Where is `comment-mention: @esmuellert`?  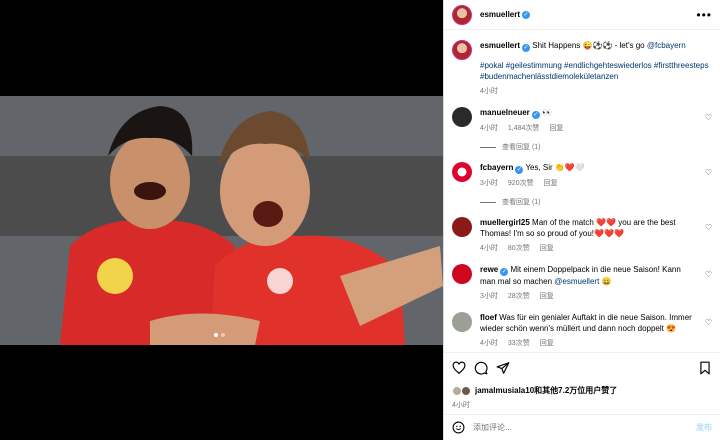
comment-mention: @esmuellert is located at coordinates (576, 281).